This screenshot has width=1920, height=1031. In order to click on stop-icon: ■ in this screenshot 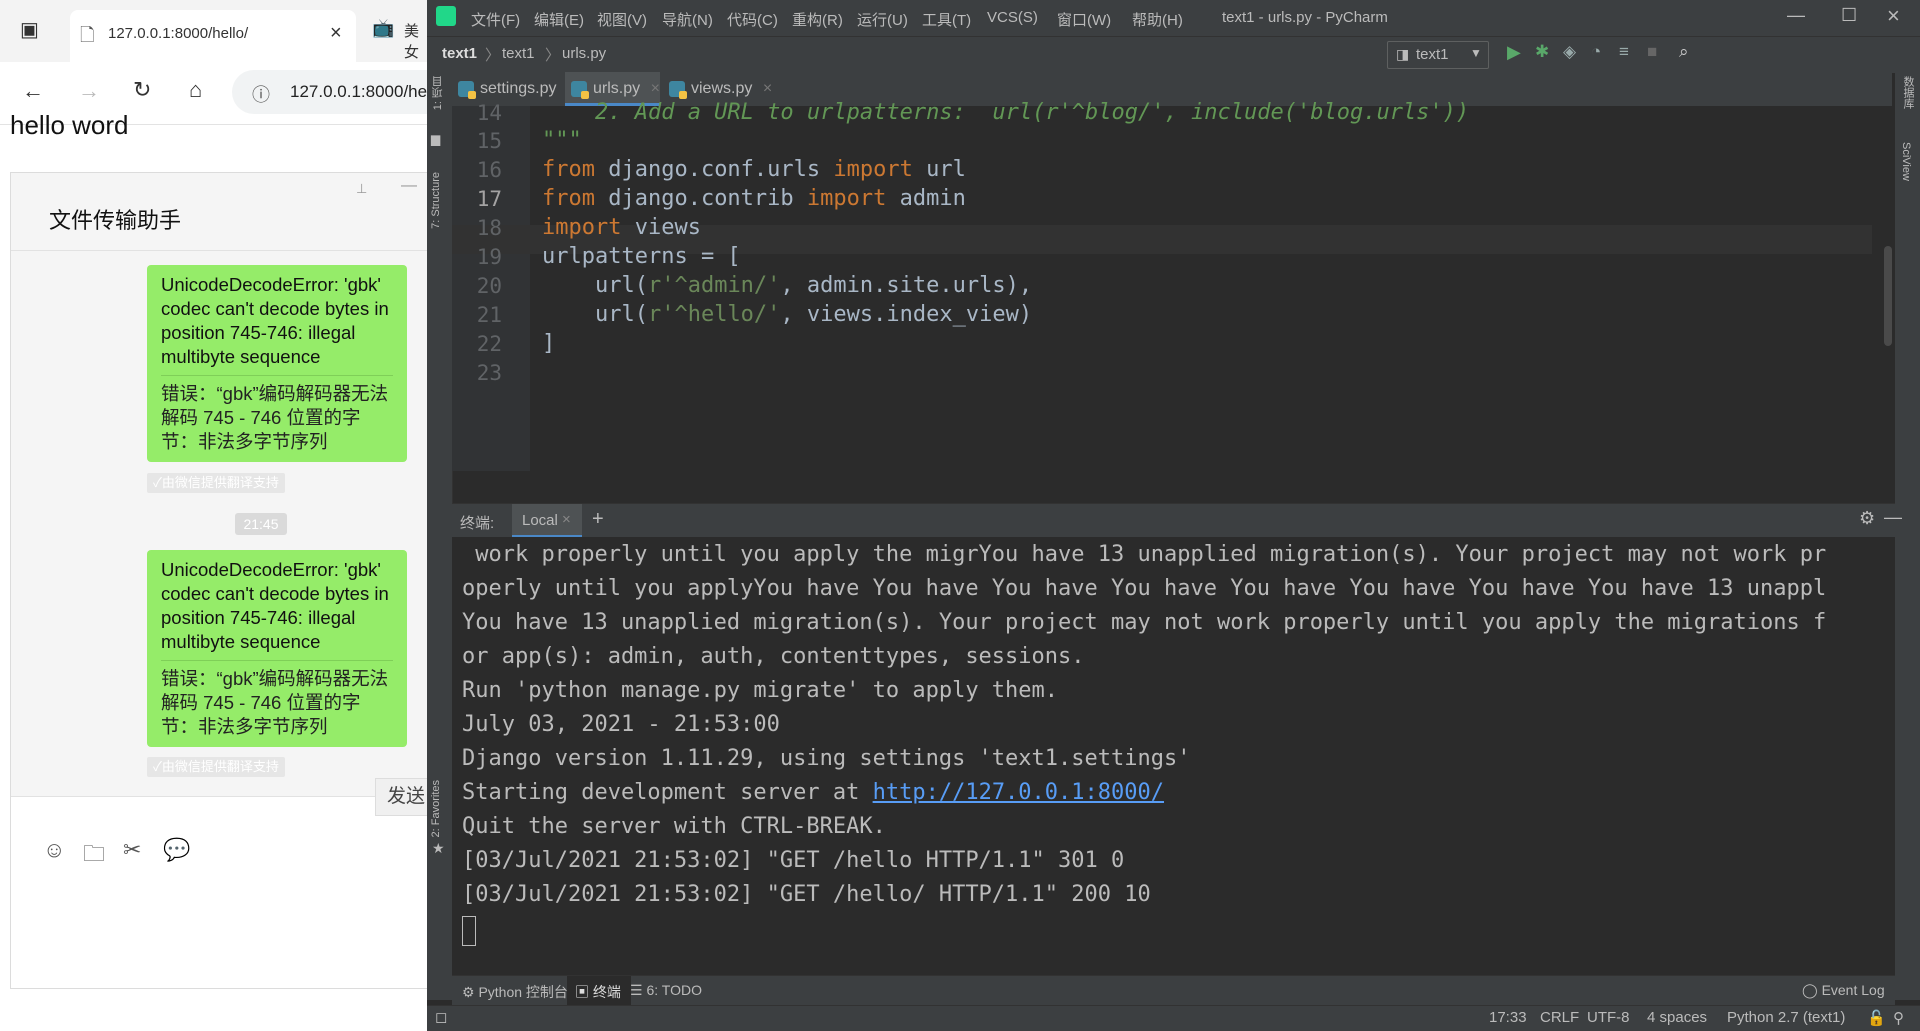, I will do `click(1652, 52)`.